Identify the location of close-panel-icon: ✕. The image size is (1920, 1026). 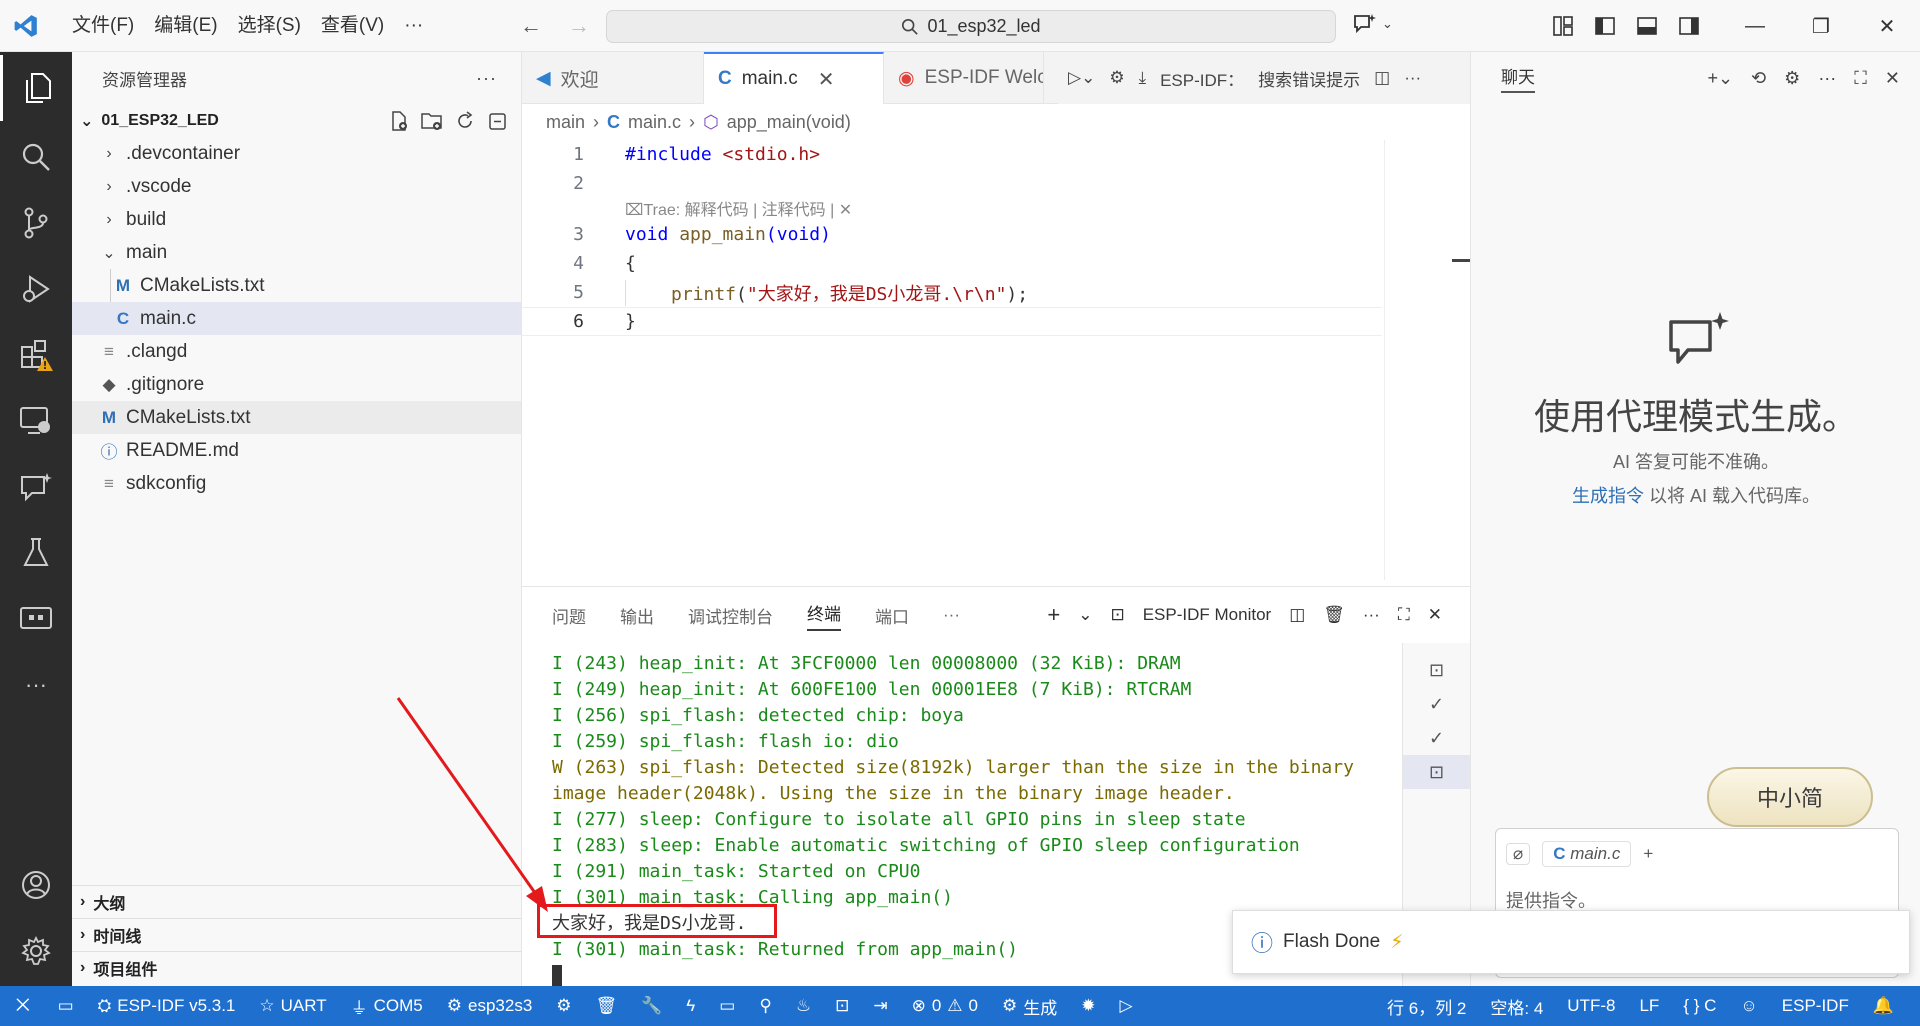
(1435, 615).